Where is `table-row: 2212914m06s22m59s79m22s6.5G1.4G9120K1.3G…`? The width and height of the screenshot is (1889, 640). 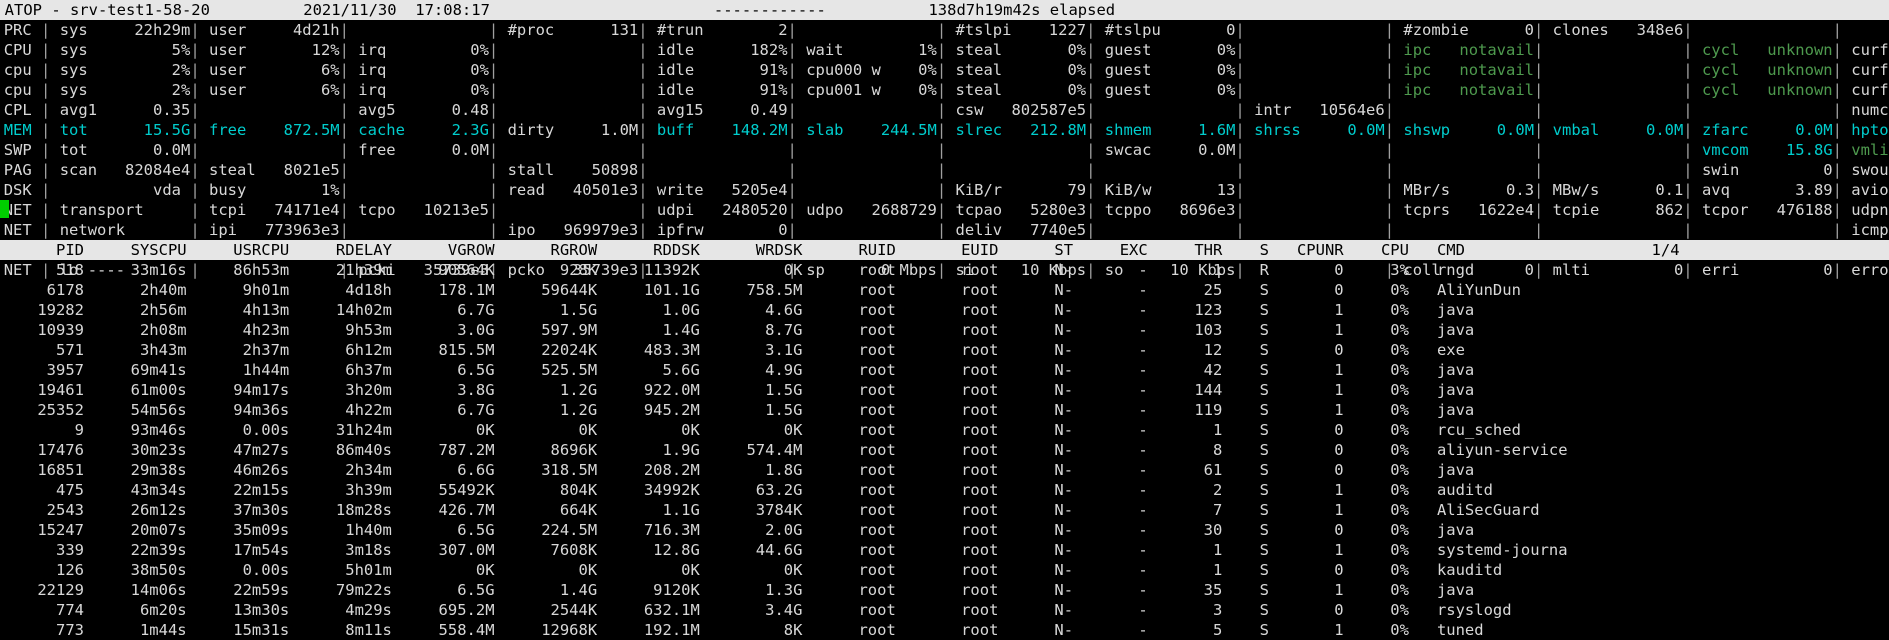 table-row: 2212914m06s22m59s79m22s6.5G1.4G9120K1.3G… is located at coordinates (944, 590).